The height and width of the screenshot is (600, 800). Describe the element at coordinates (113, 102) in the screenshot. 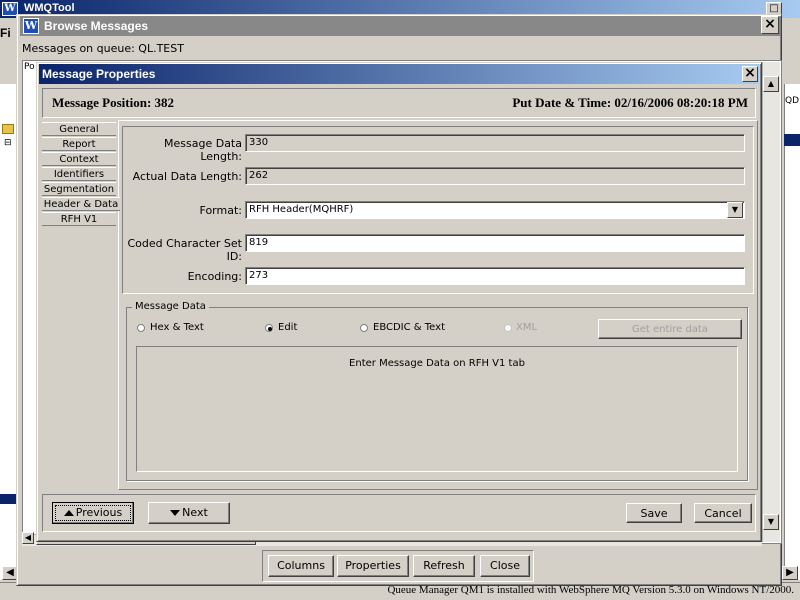

I see `message-position: Message Position: 382` at that location.